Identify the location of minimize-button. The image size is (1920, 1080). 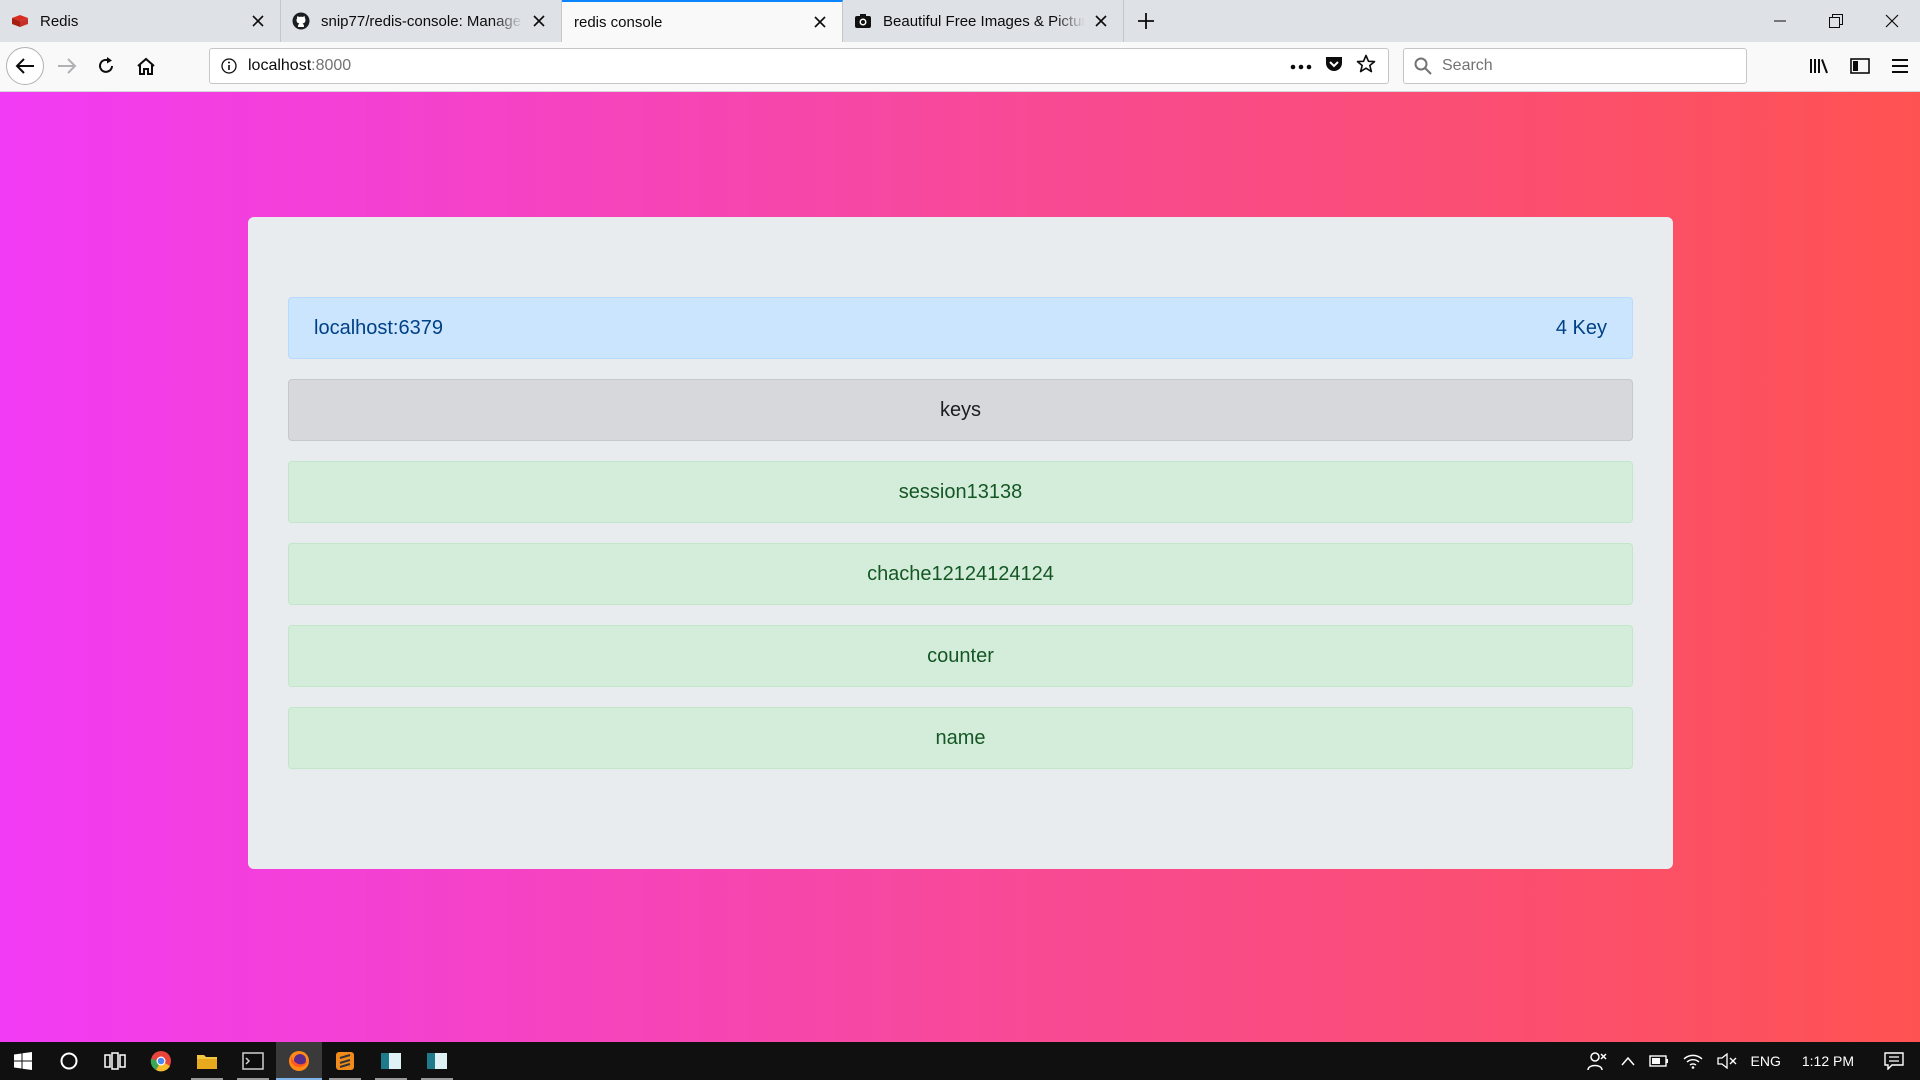
(1780, 21).